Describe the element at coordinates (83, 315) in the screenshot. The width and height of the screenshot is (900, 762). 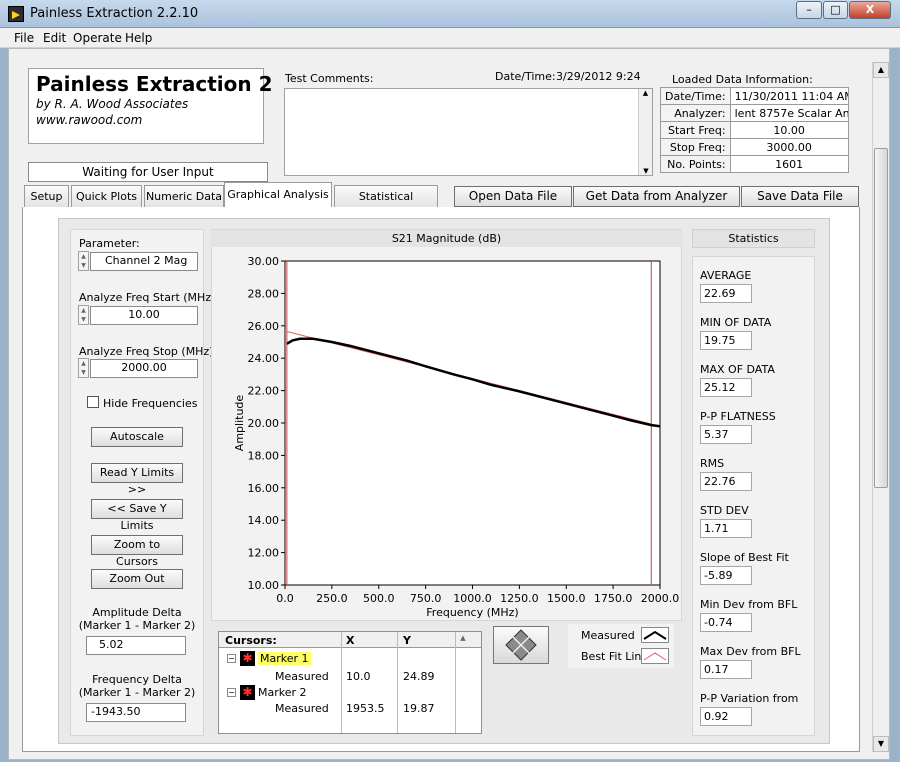
I see `freq-start-stepper: ▲ ▼` at that location.